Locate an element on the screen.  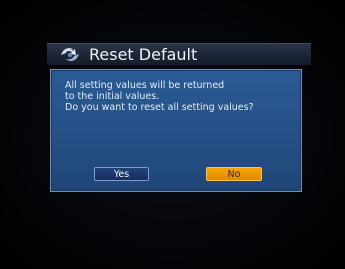
dialog-message-line: All setting values will be returned is located at coordinates (145, 85).